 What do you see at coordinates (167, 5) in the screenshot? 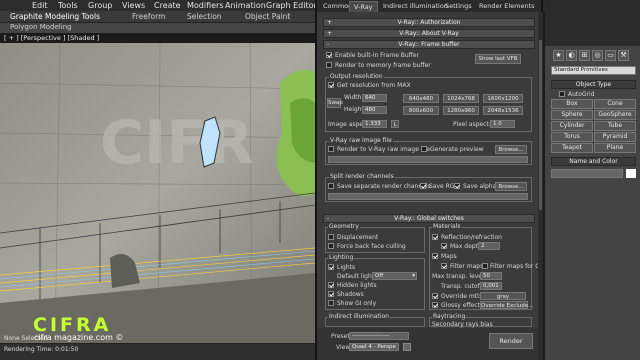
I see `menu-create: Create` at bounding box center [167, 5].